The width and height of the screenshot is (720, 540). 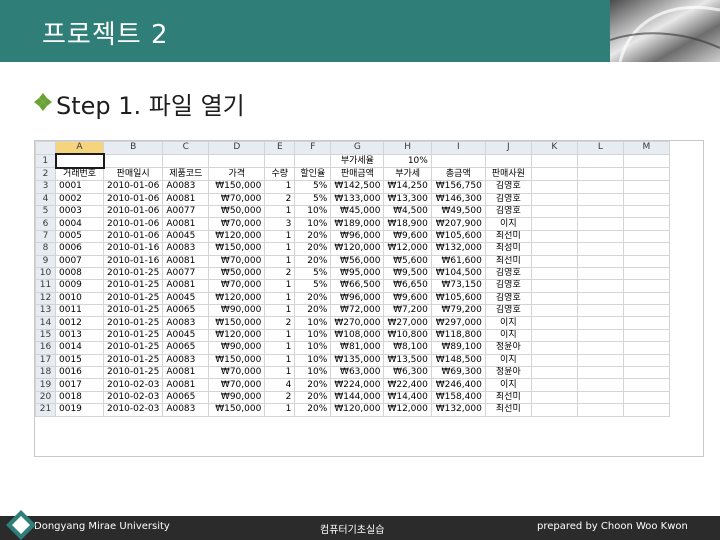 What do you see at coordinates (237, 174) in the screenshot?
I see `column-title-cell: 가격` at bounding box center [237, 174].